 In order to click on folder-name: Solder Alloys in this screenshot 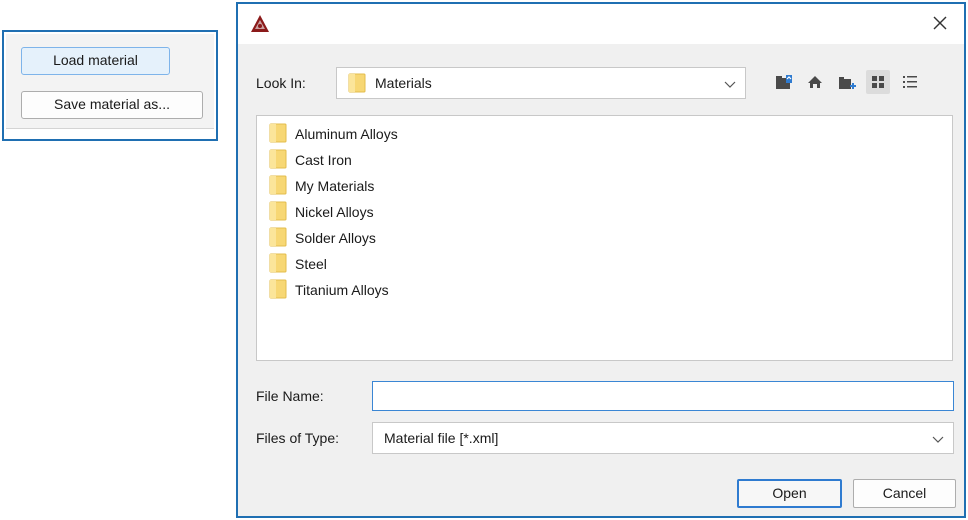, I will do `click(335, 238)`.